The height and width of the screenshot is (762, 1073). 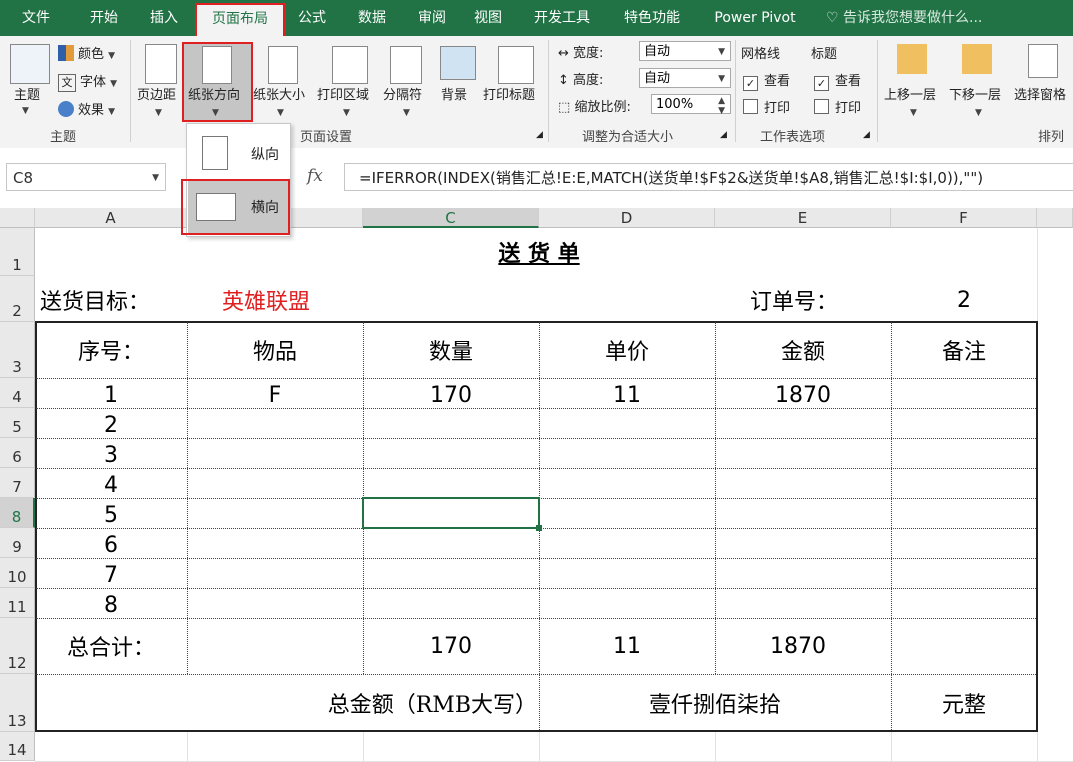 I want to click on row-header-14: 14, so click(x=17, y=746).